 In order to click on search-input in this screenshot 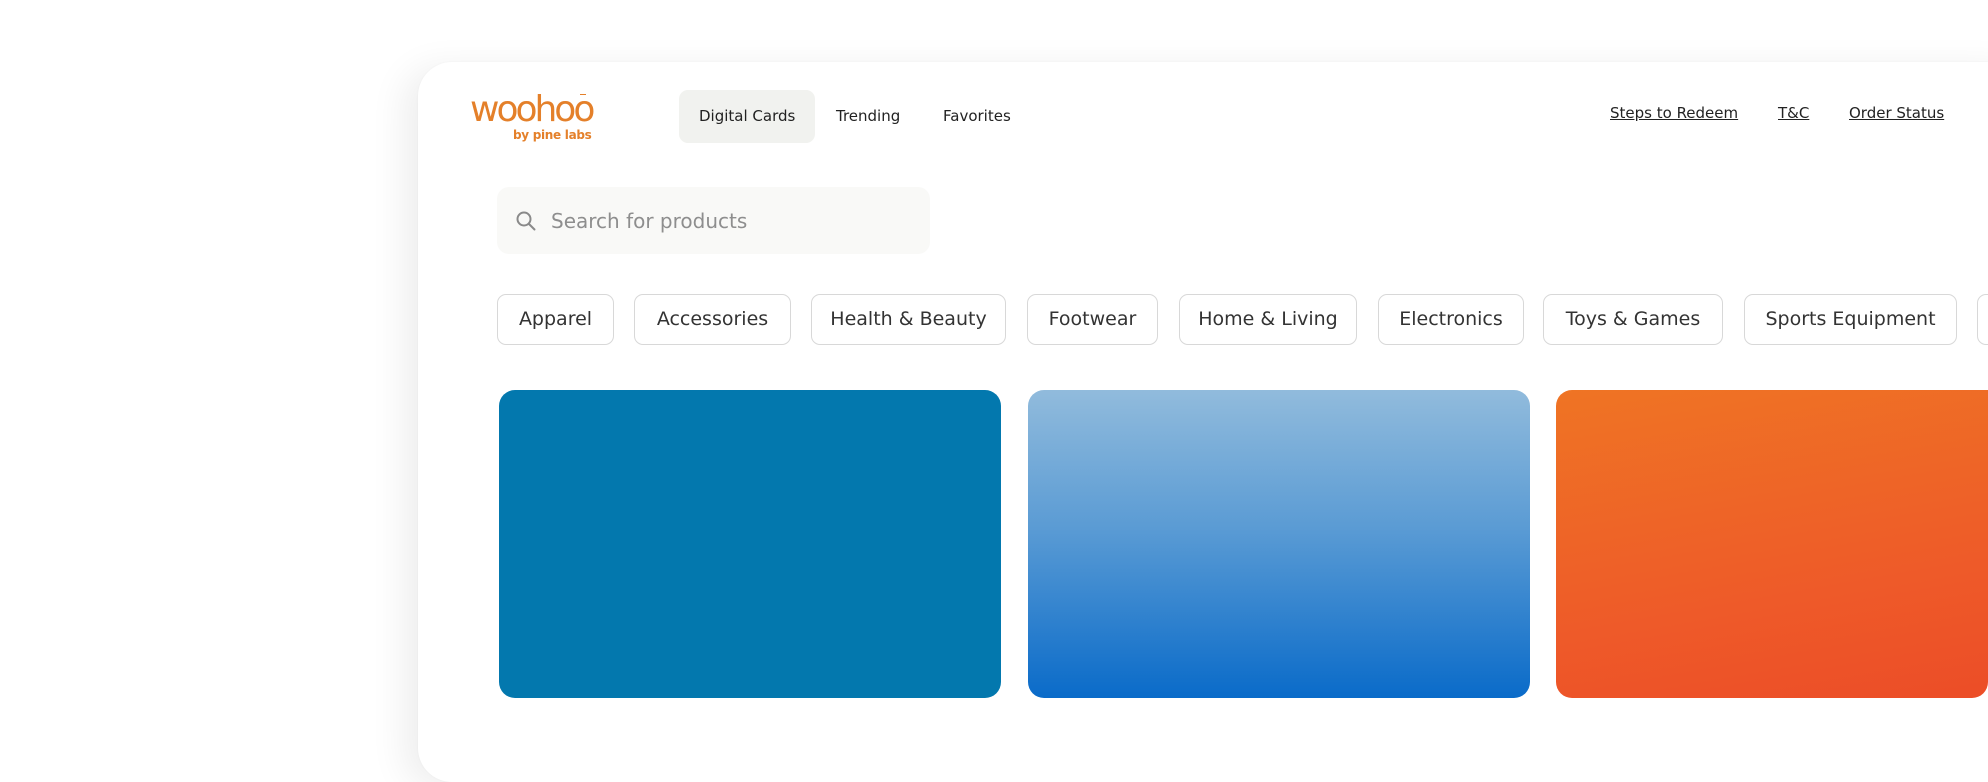, I will do `click(731, 220)`.